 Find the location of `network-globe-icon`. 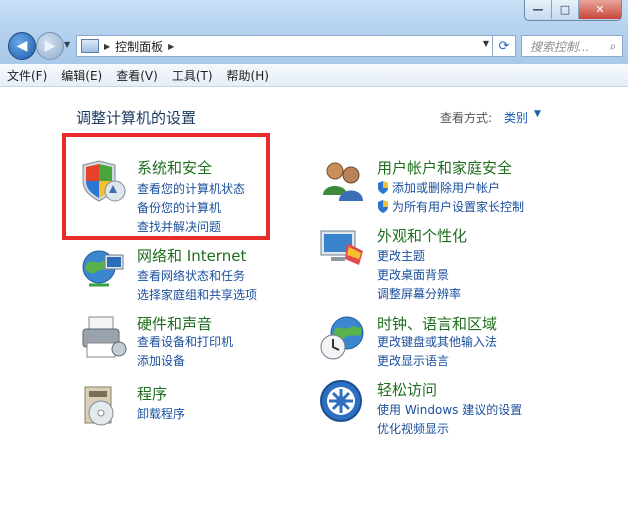

network-globe-icon is located at coordinates (103, 269).